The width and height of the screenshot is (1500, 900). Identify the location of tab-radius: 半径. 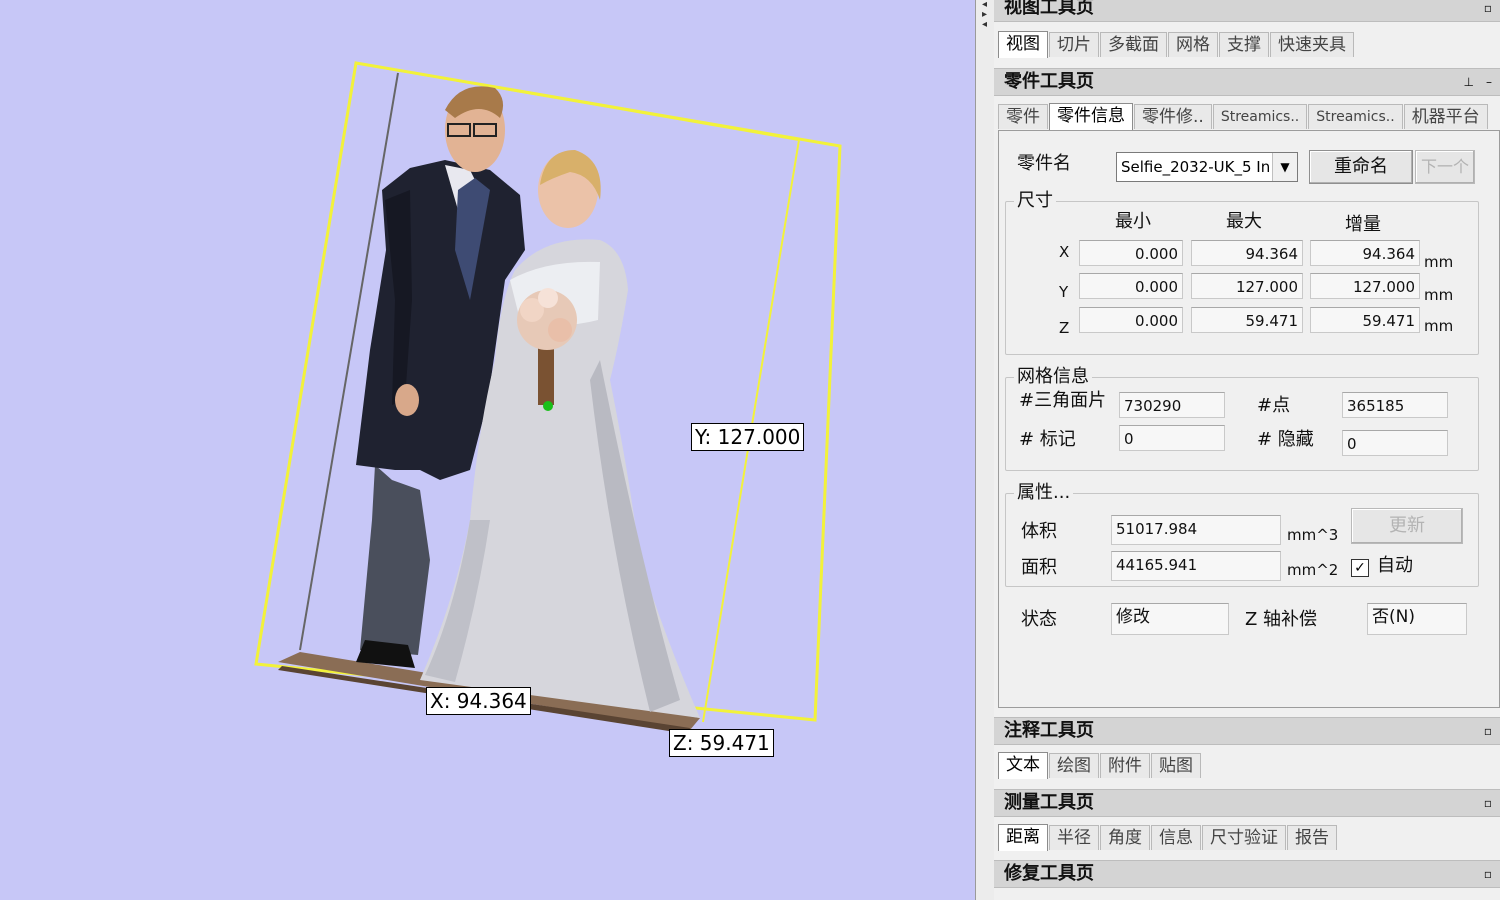
(1074, 837).